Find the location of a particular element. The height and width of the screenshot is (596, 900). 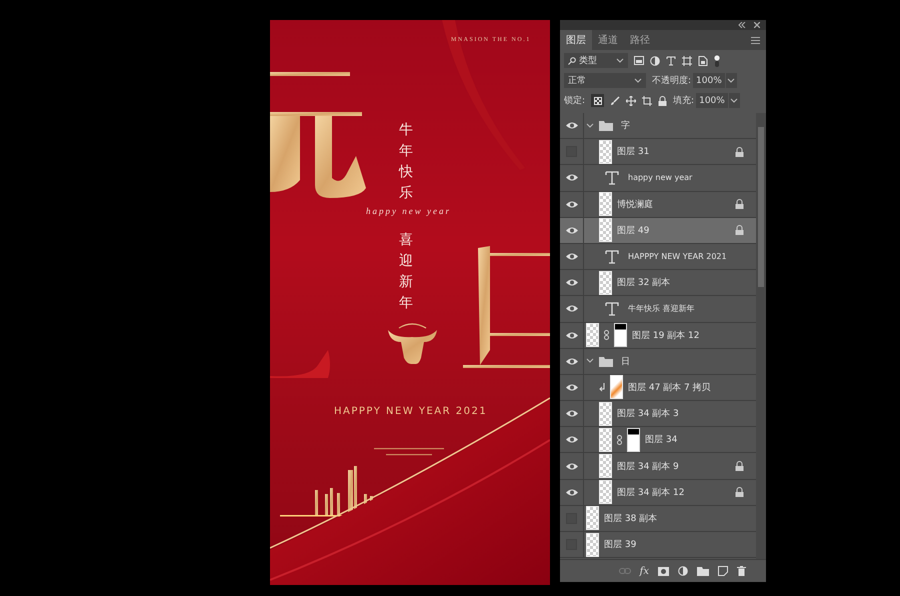

layer-row: 图层 34 副本 12 is located at coordinates (658, 493).